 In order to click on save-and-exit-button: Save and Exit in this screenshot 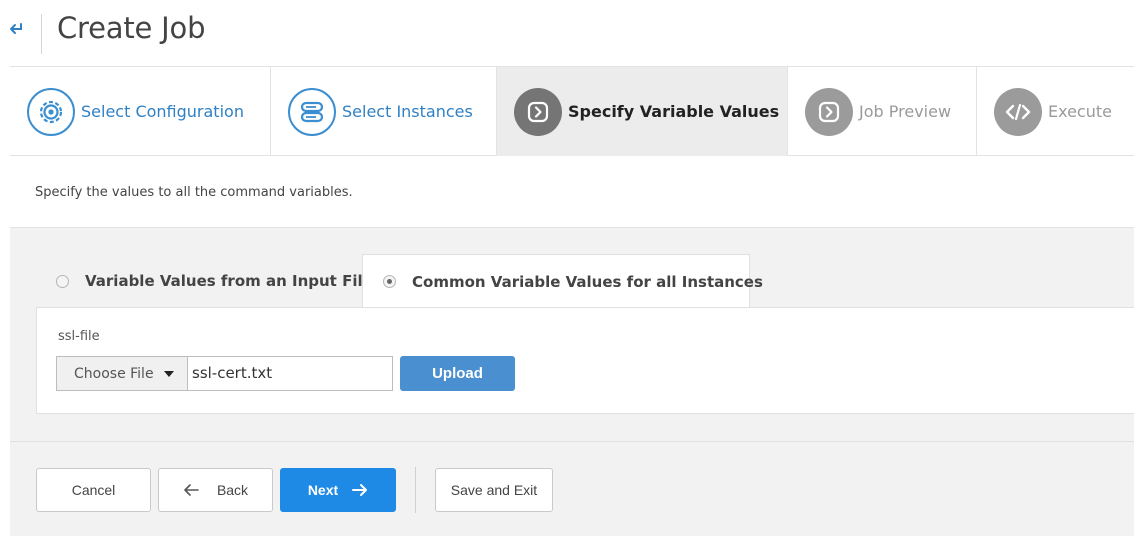, I will do `click(494, 490)`.